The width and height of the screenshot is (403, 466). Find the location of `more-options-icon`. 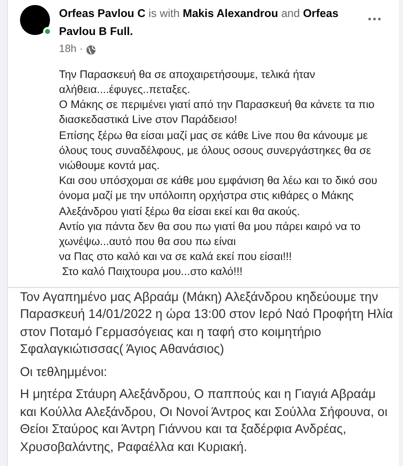

more-options-icon is located at coordinates (374, 19).